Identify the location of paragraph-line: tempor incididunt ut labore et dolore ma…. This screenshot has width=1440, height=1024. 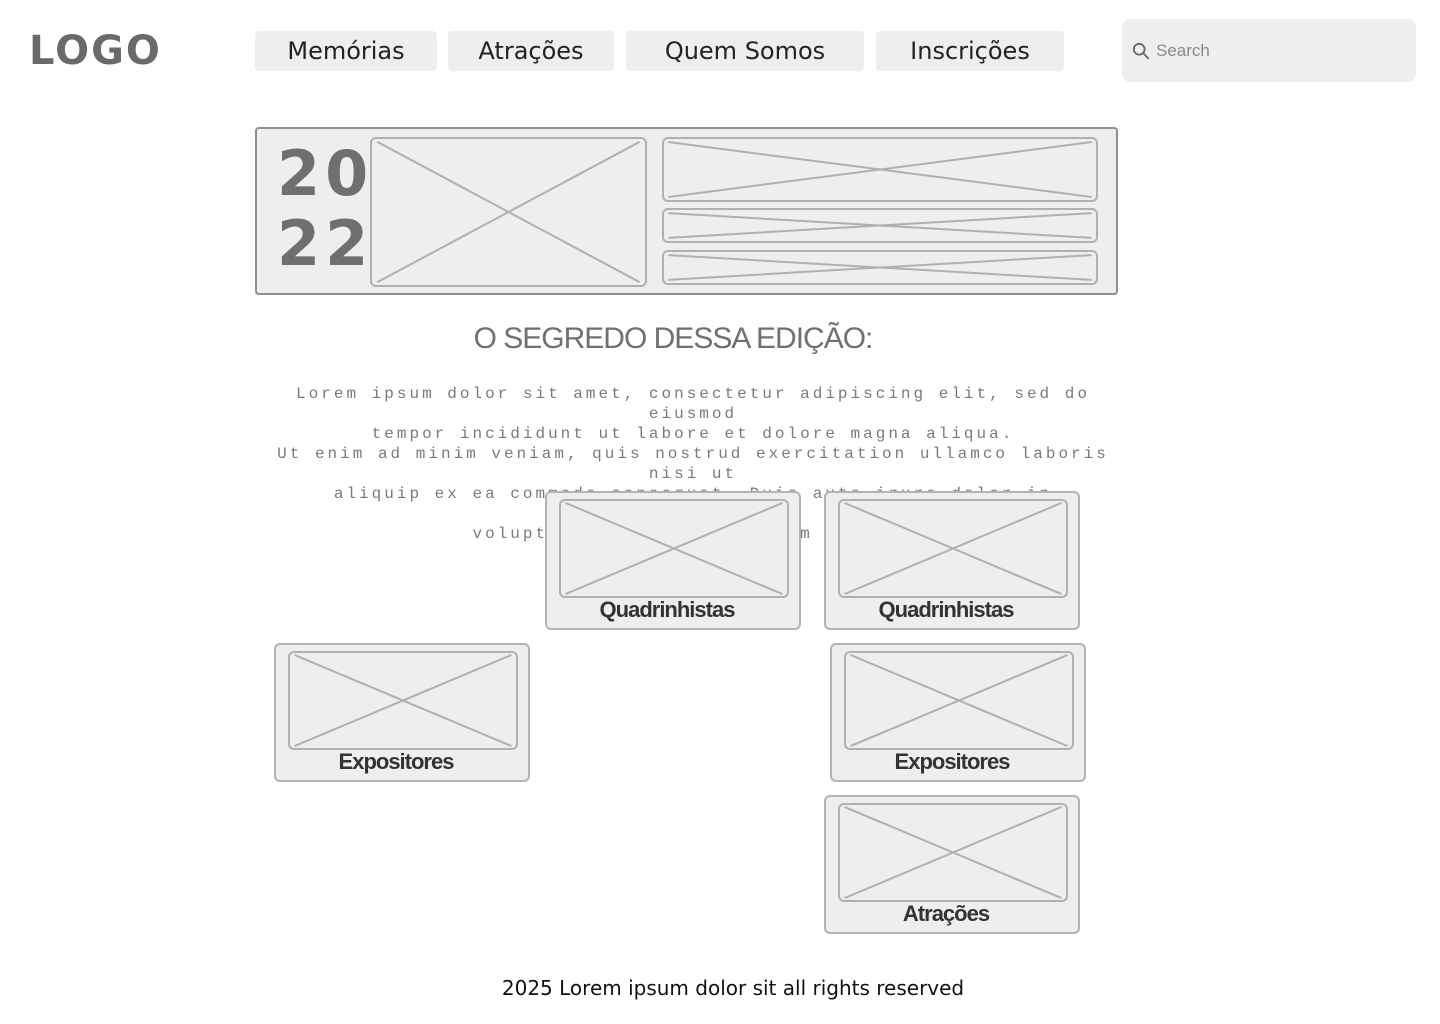
(693, 434).